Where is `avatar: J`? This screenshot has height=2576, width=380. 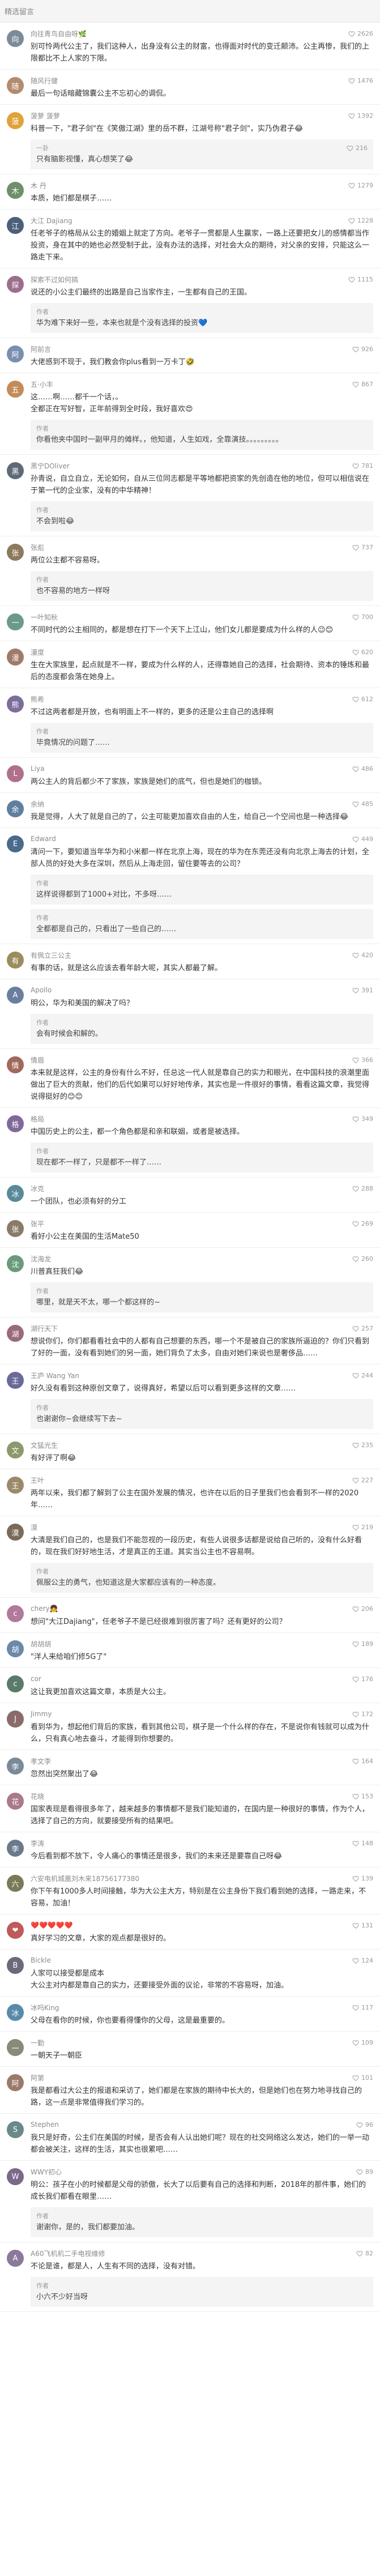 avatar: J is located at coordinates (16, 1719).